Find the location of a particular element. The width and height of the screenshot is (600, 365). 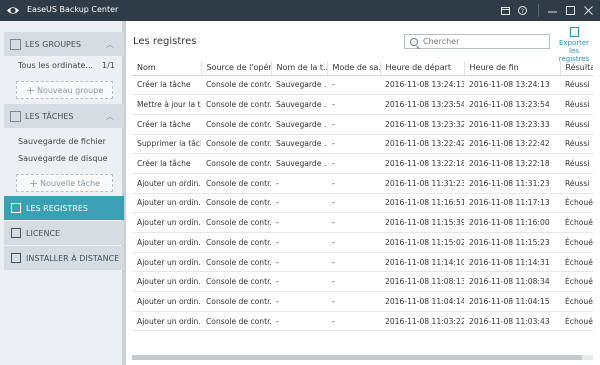

search-box is located at coordinates (477, 41).